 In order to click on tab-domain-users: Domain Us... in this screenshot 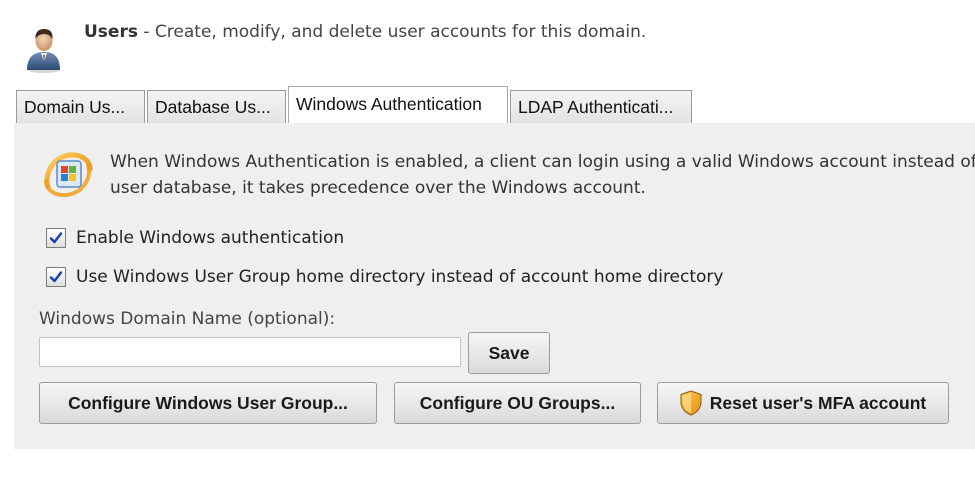, I will do `click(80, 107)`.